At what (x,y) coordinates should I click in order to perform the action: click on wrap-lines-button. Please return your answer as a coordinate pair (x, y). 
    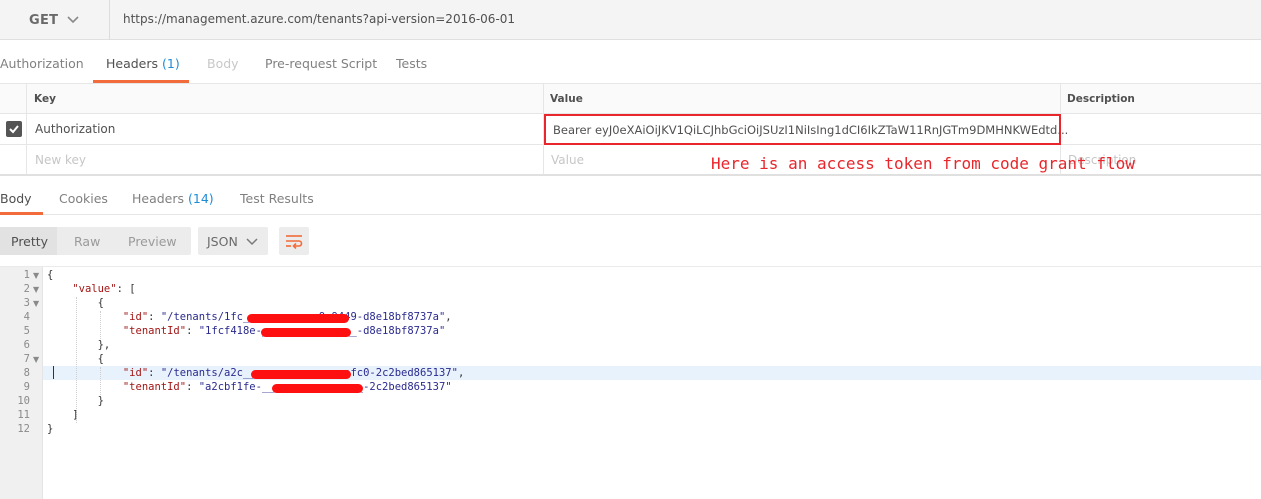
    Looking at the image, I should click on (294, 241).